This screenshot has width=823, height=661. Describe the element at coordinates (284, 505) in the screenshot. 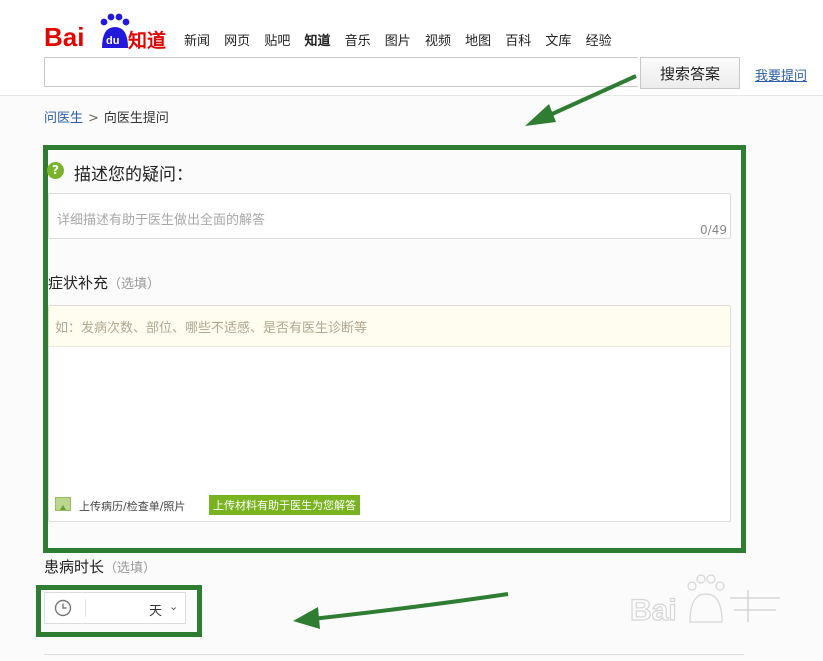

I see `upload-tip-badge: 上传材料有助于医生为您解答` at that location.